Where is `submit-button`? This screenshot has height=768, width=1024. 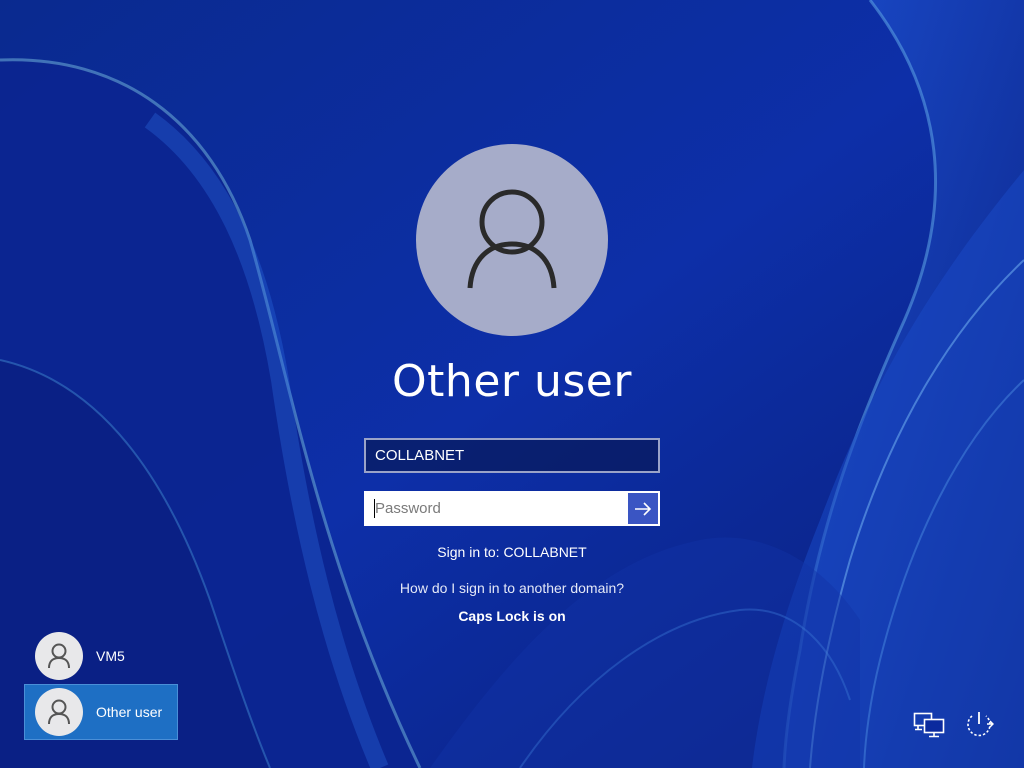
submit-button is located at coordinates (643, 508).